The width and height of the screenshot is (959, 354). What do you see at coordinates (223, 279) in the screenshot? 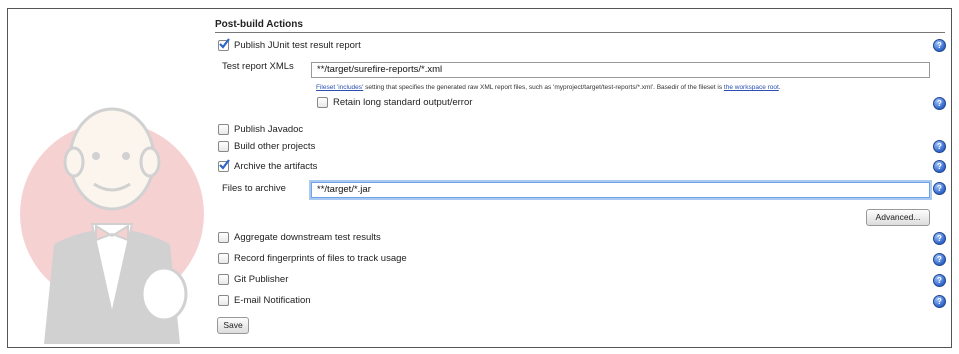
I see `git-publisher-checkbox` at bounding box center [223, 279].